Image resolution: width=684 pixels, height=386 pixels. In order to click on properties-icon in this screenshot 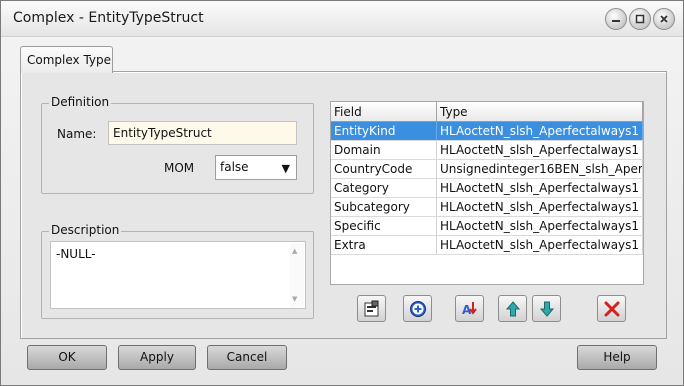, I will do `click(371, 308)`.